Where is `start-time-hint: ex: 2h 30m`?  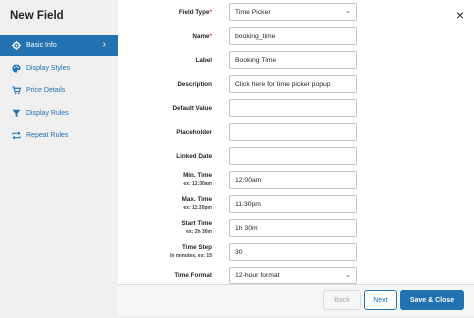 start-time-hint: ex: 2h 30m is located at coordinates (199, 232).